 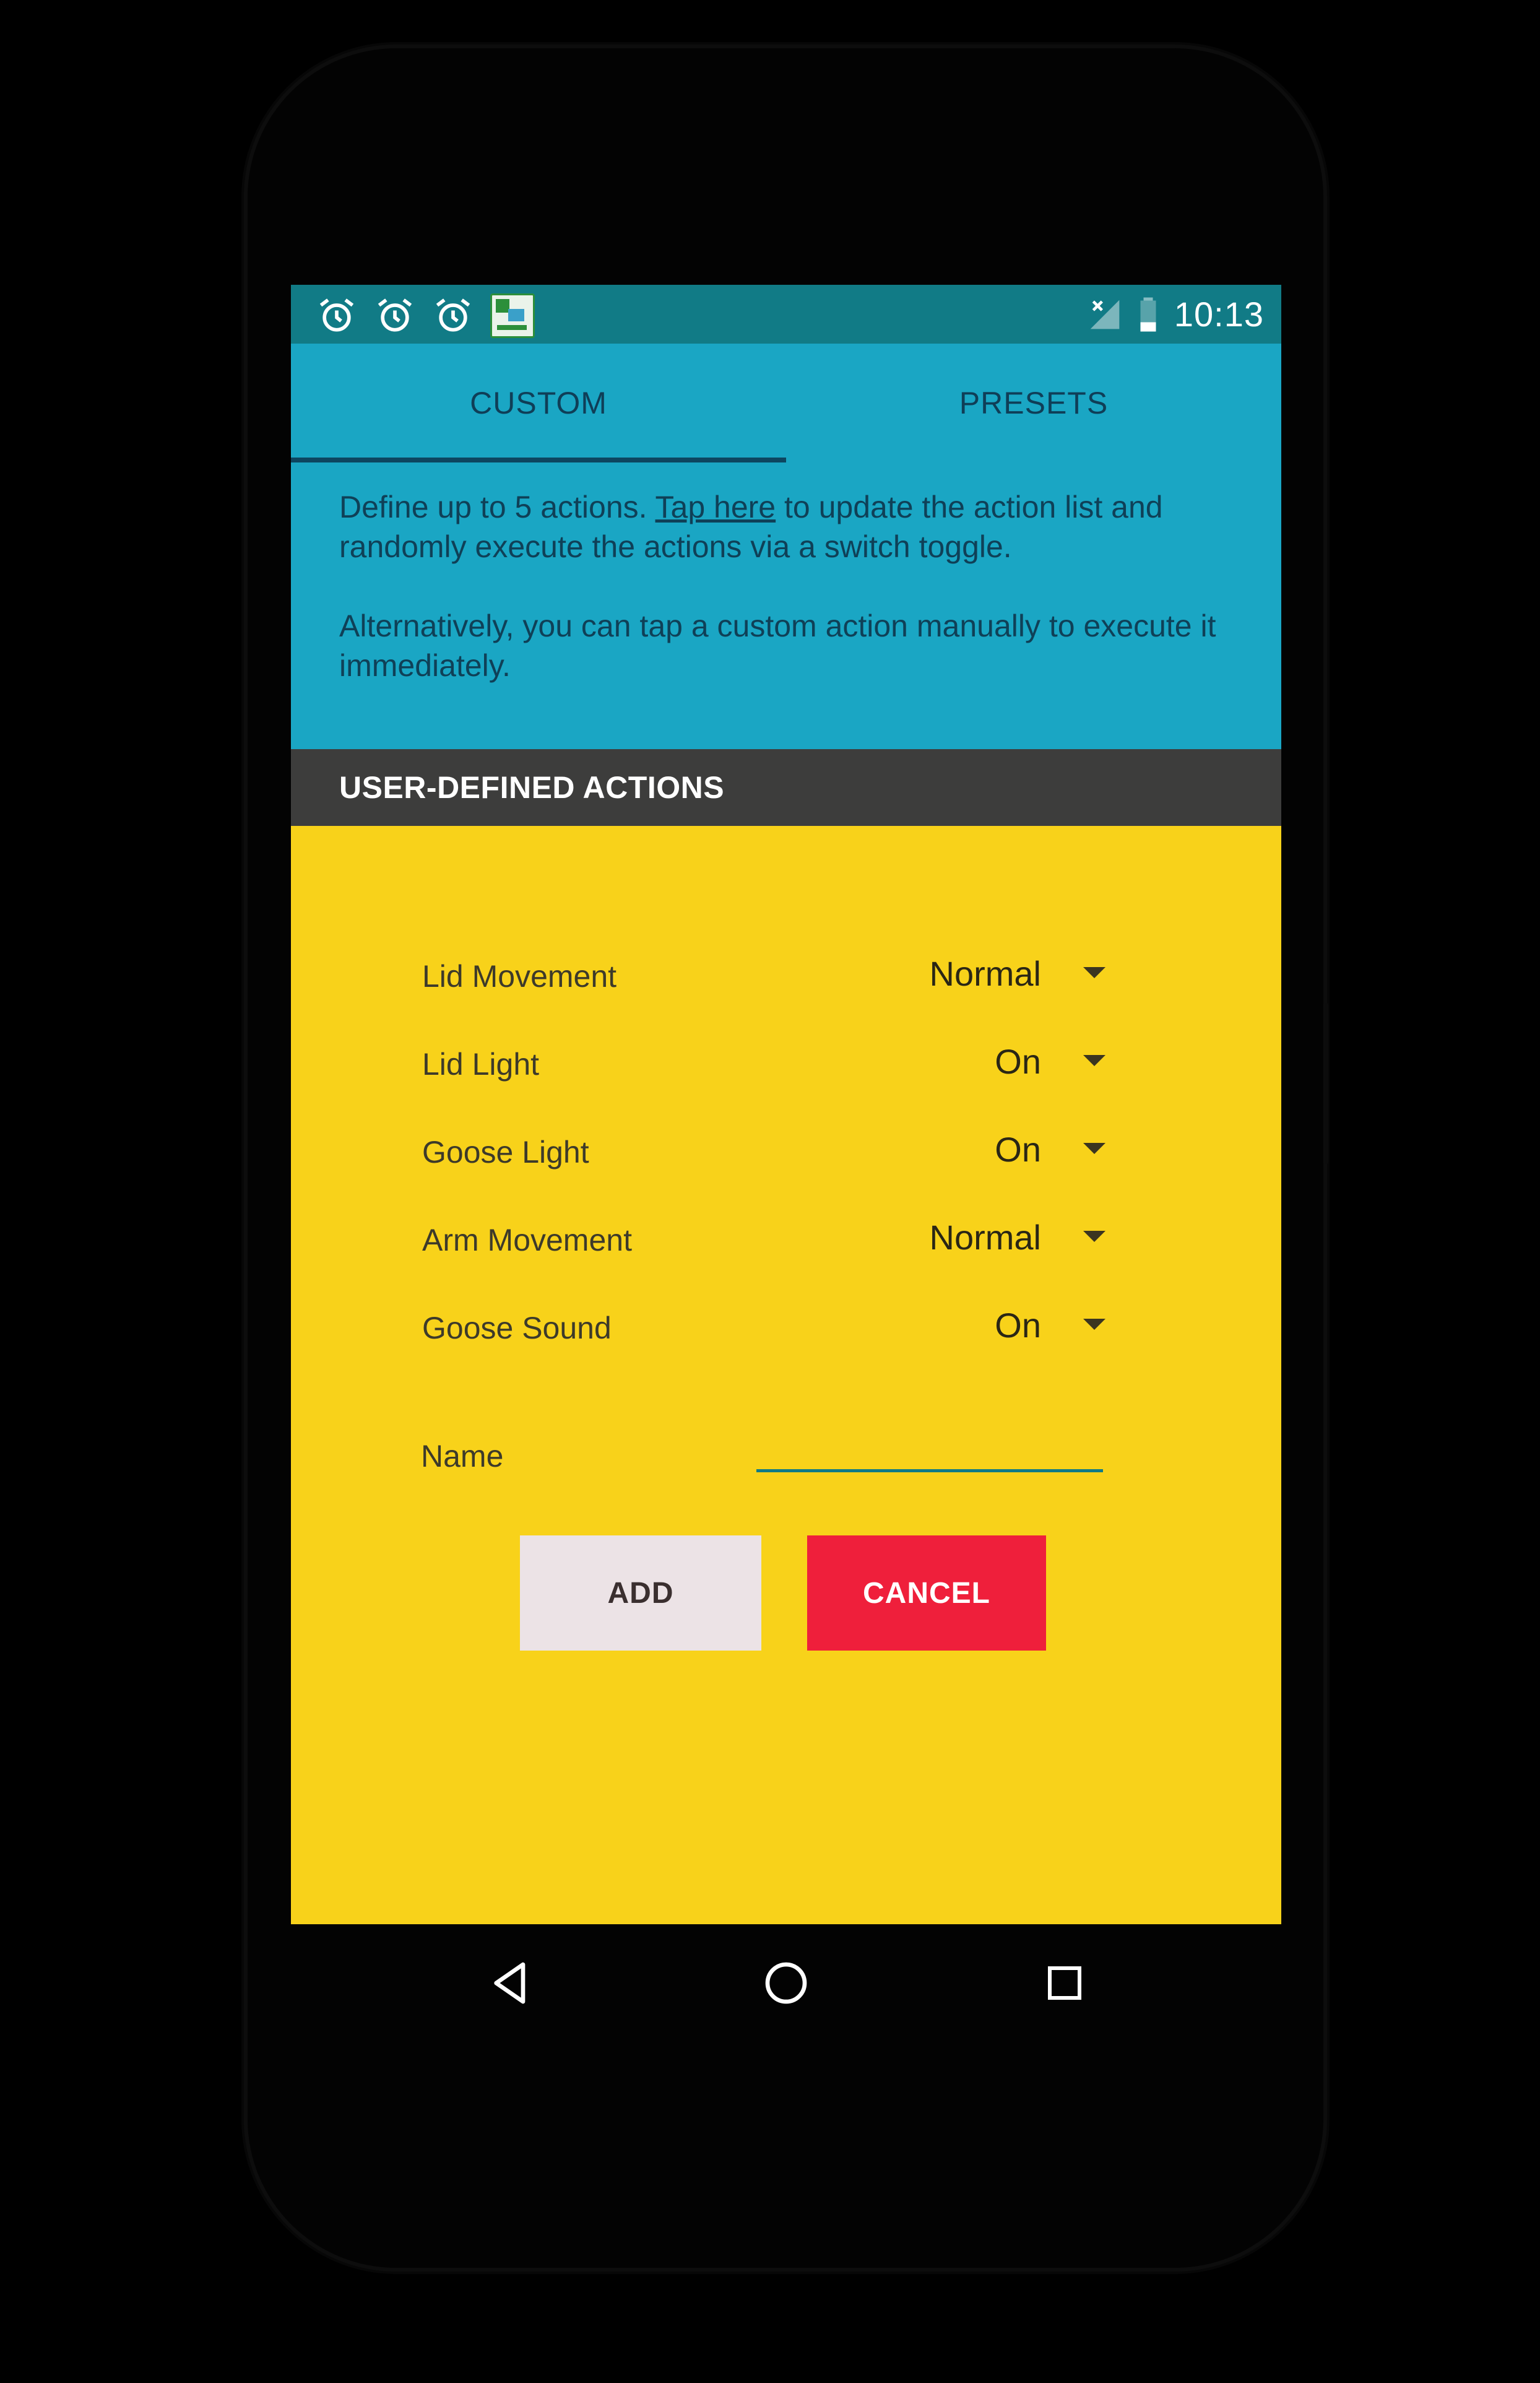 What do you see at coordinates (786, 314) in the screenshot?
I see `status-bar: 10:13` at bounding box center [786, 314].